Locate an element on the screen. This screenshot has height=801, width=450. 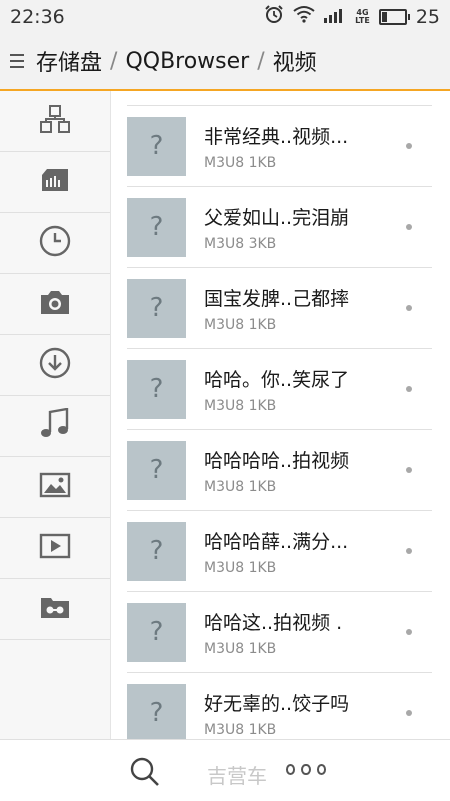
clock-icon is located at coordinates (55, 243).